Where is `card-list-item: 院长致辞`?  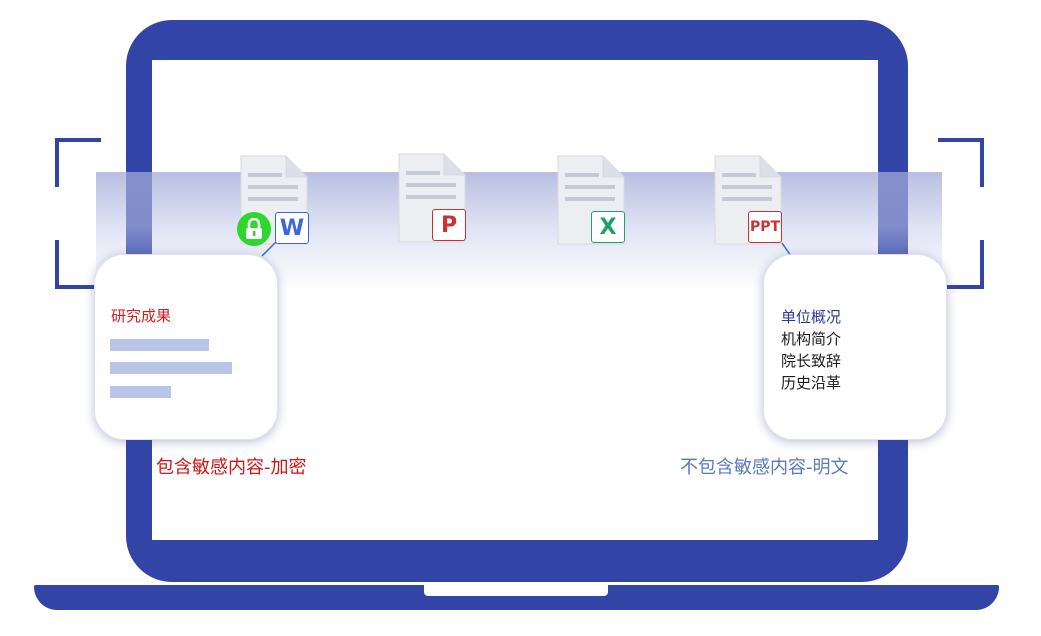 card-list-item: 院长致辞 is located at coordinates (811, 361).